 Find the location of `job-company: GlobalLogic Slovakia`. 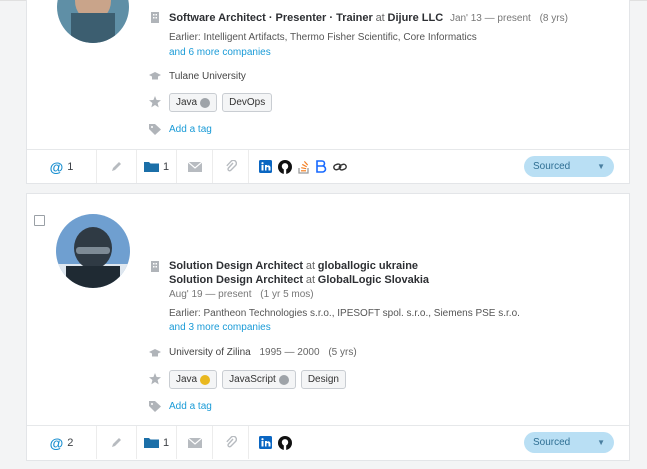

job-company: GlobalLogic Slovakia is located at coordinates (373, 280).